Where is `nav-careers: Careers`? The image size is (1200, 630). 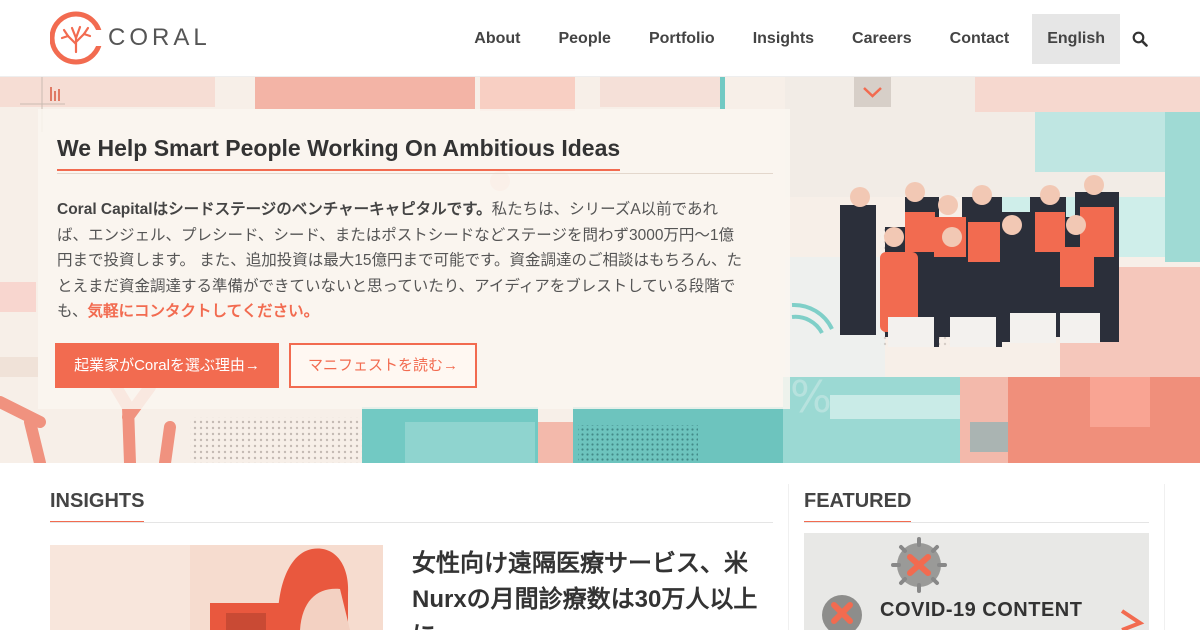 nav-careers: Careers is located at coordinates (882, 39).